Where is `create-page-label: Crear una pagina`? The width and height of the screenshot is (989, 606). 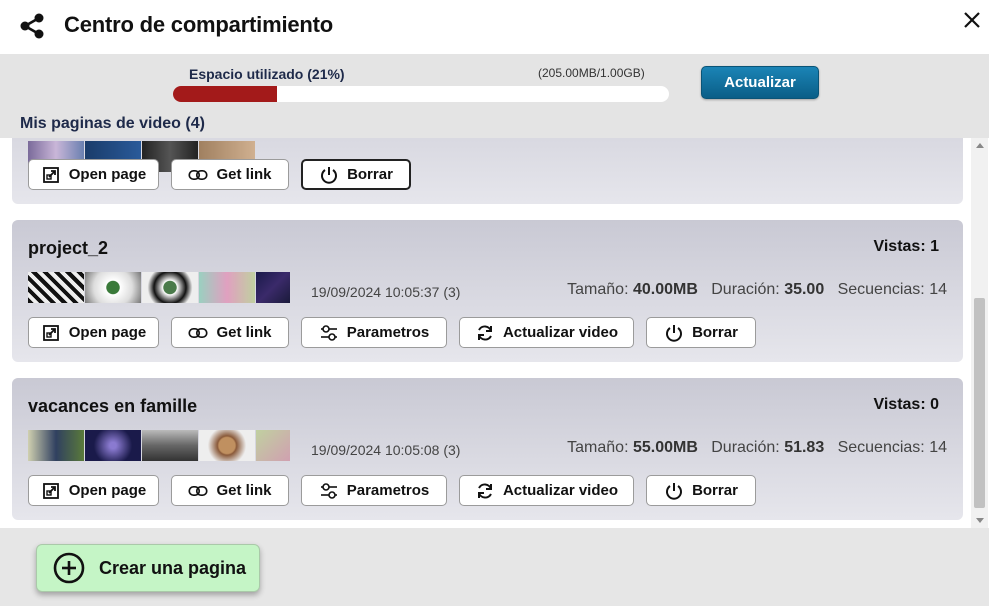
create-page-label: Crear una pagina is located at coordinates (173, 567).